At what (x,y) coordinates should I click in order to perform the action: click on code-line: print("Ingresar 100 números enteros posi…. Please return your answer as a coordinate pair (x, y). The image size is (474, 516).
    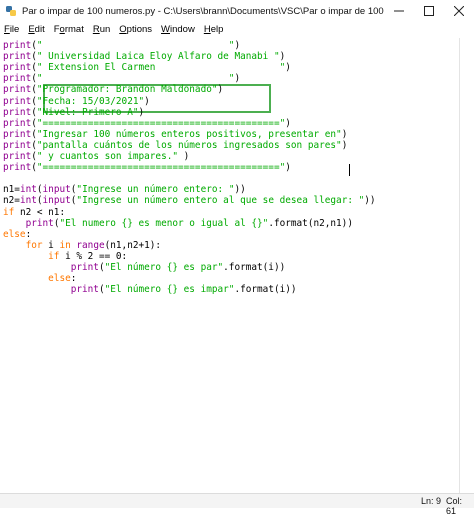
    Looking at the image, I should click on (175, 134).